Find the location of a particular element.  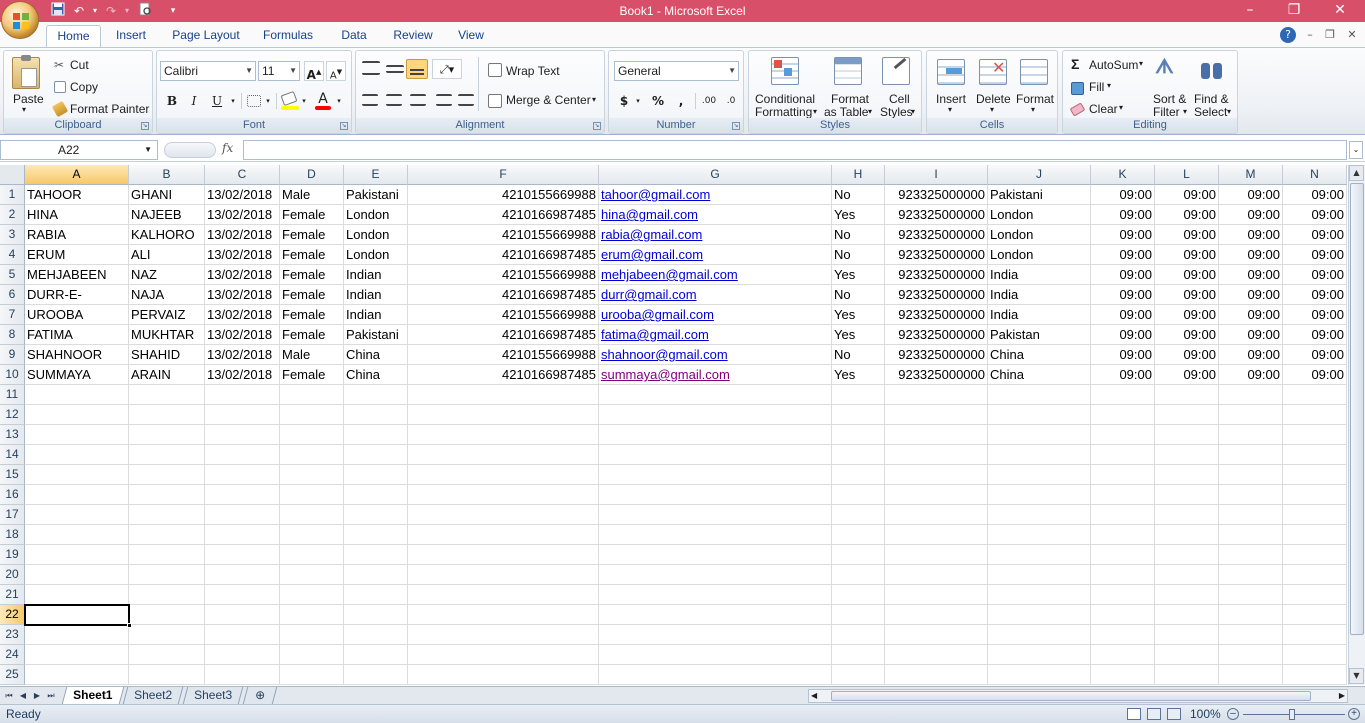

find-select-dropdown-icon: ▾ is located at coordinates (1229, 111).